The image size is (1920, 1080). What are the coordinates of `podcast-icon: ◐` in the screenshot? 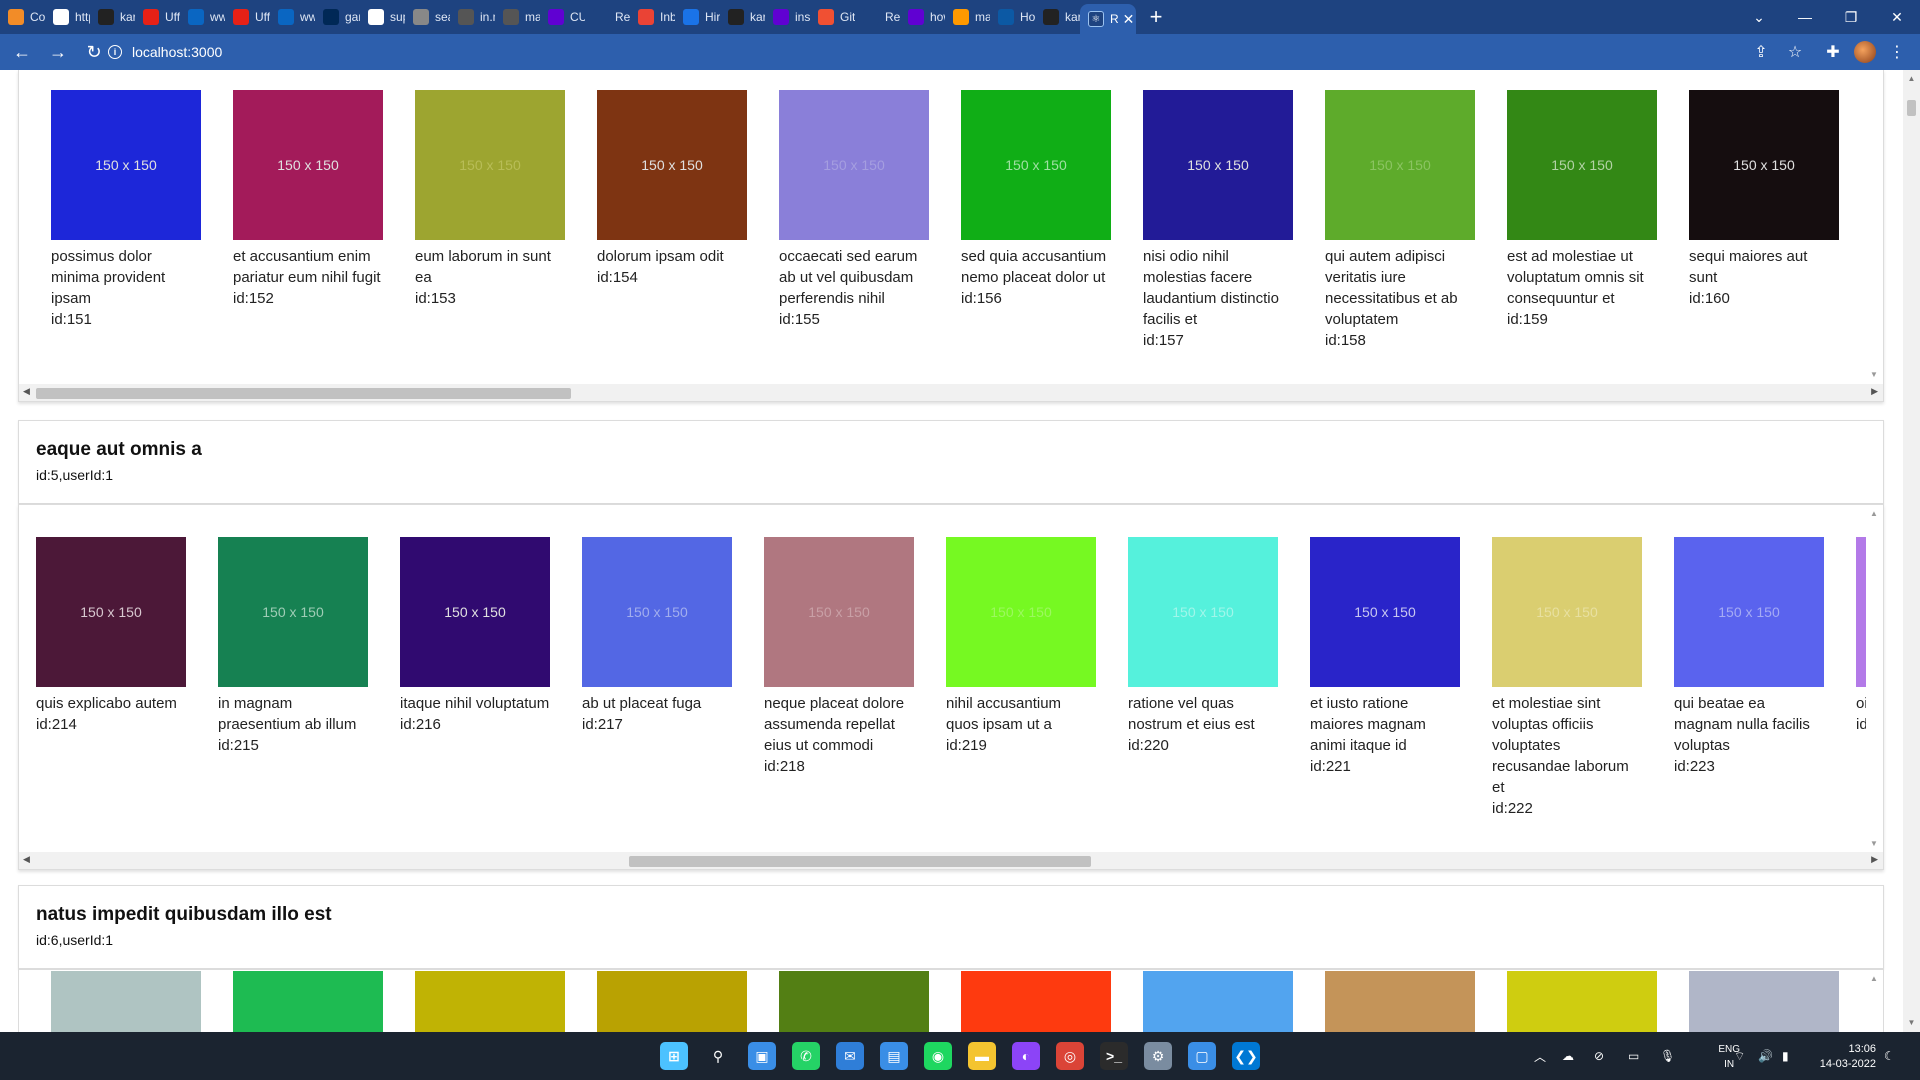 It's located at (1026, 1056).